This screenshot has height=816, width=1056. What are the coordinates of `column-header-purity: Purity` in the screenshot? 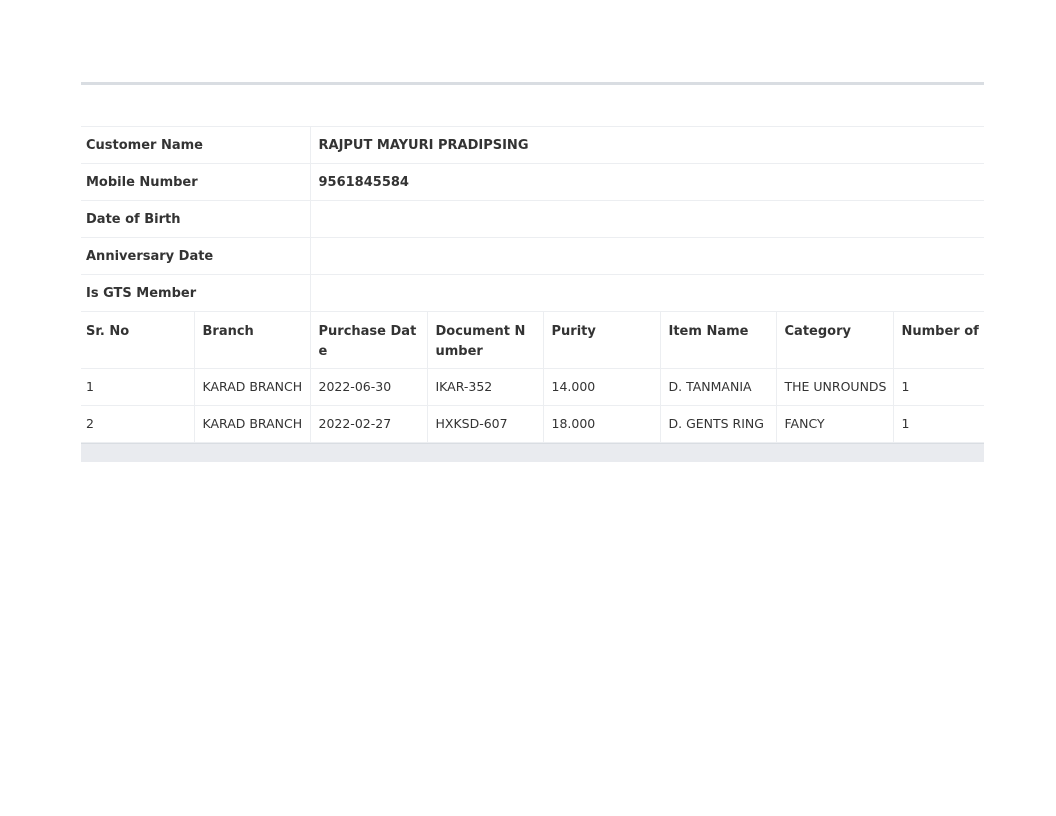 It's located at (601, 340).